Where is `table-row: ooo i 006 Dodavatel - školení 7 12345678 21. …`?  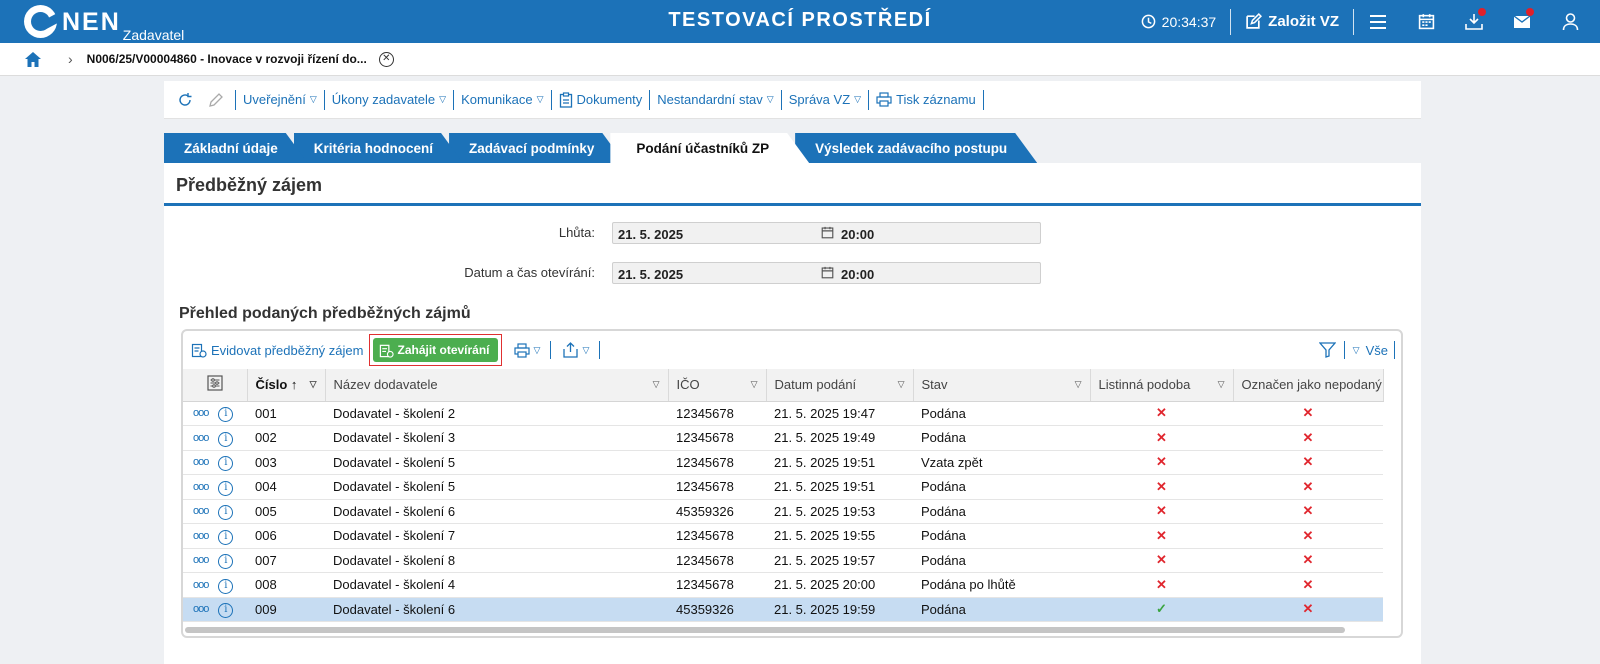 table-row: ooo i 006 Dodavatel - školení 7 12345678 21. … is located at coordinates (783, 536).